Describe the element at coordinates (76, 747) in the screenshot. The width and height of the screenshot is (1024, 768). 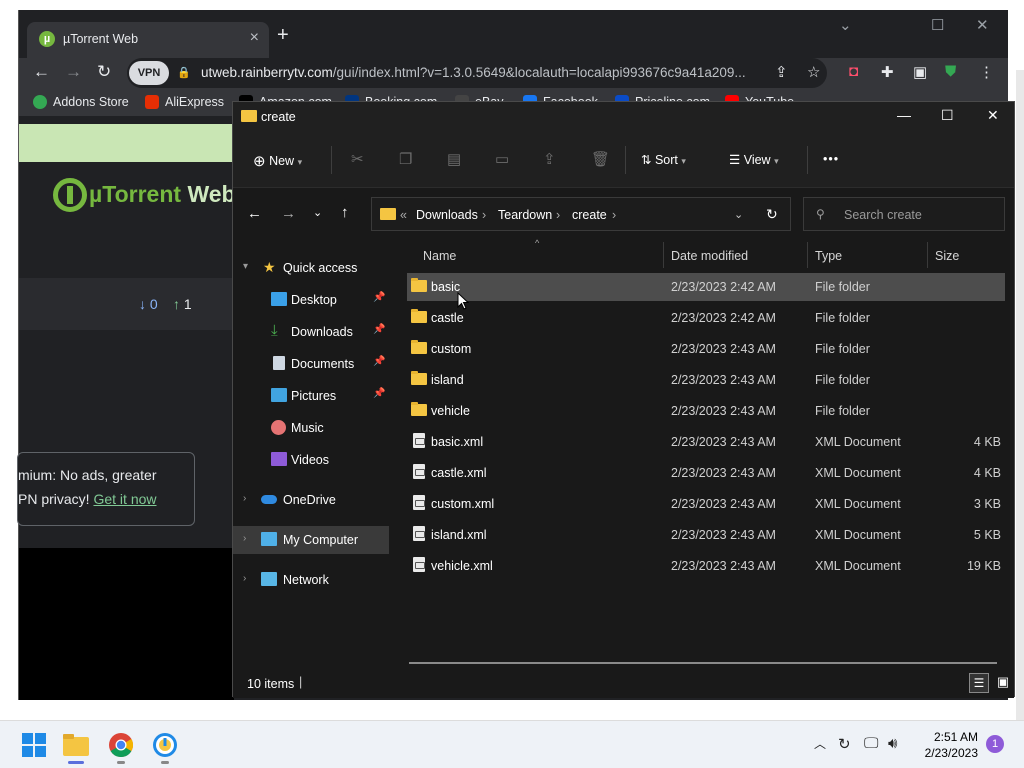
I see `file-explorer-taskbar-button` at that location.